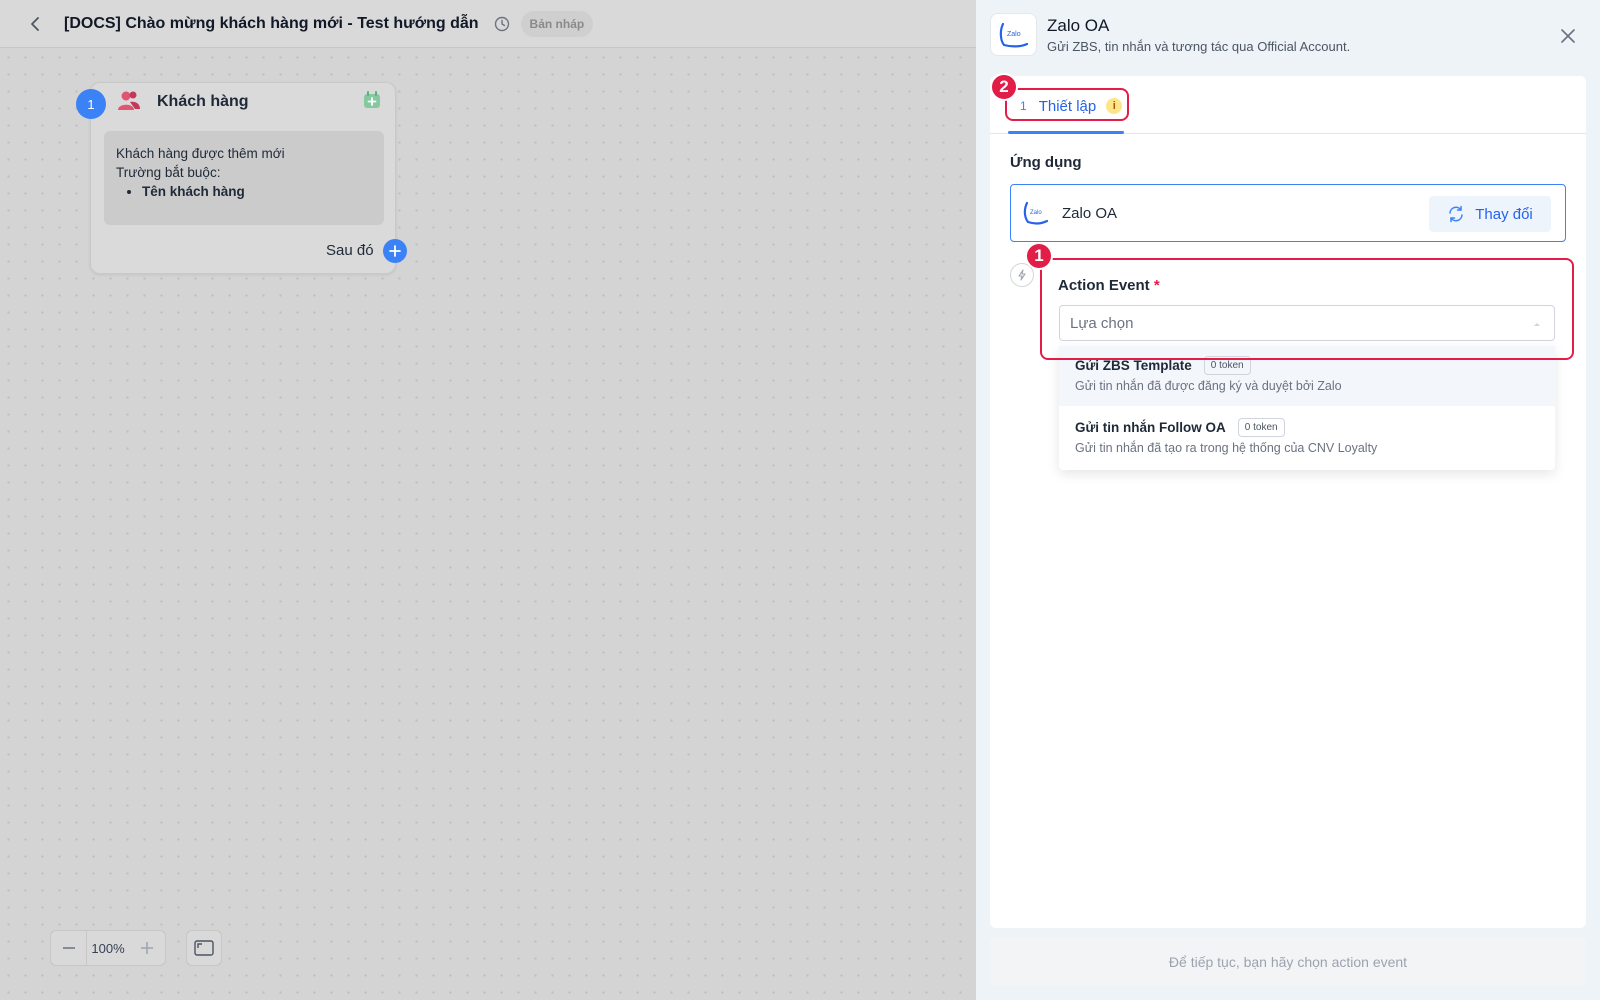 The width and height of the screenshot is (1600, 1000). I want to click on annotation-badge-1: 1, so click(1039, 256).